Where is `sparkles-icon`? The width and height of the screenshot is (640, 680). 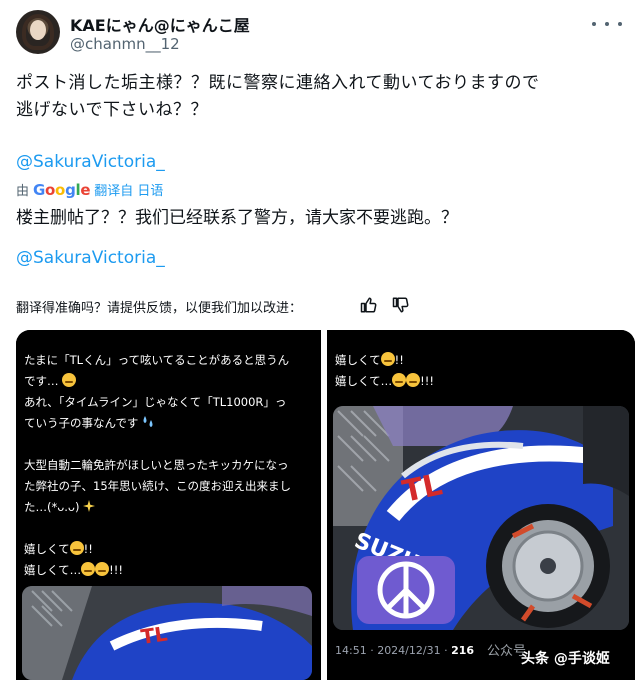
sparkles-icon is located at coordinates (89, 506).